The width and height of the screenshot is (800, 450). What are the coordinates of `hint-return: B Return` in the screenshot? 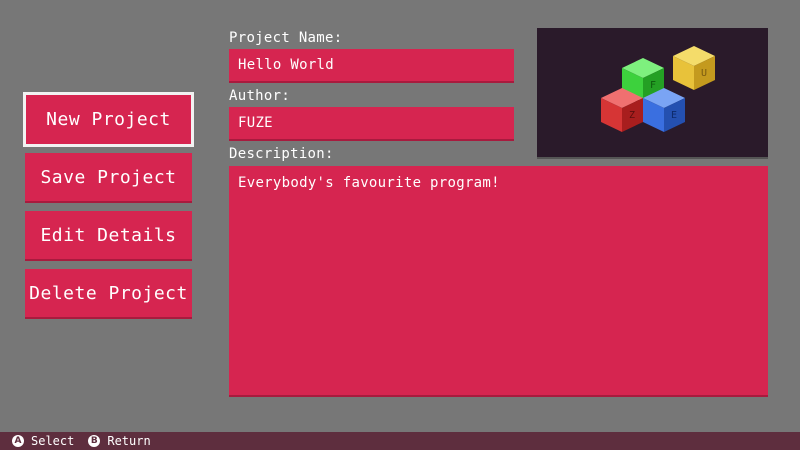 It's located at (119, 441).